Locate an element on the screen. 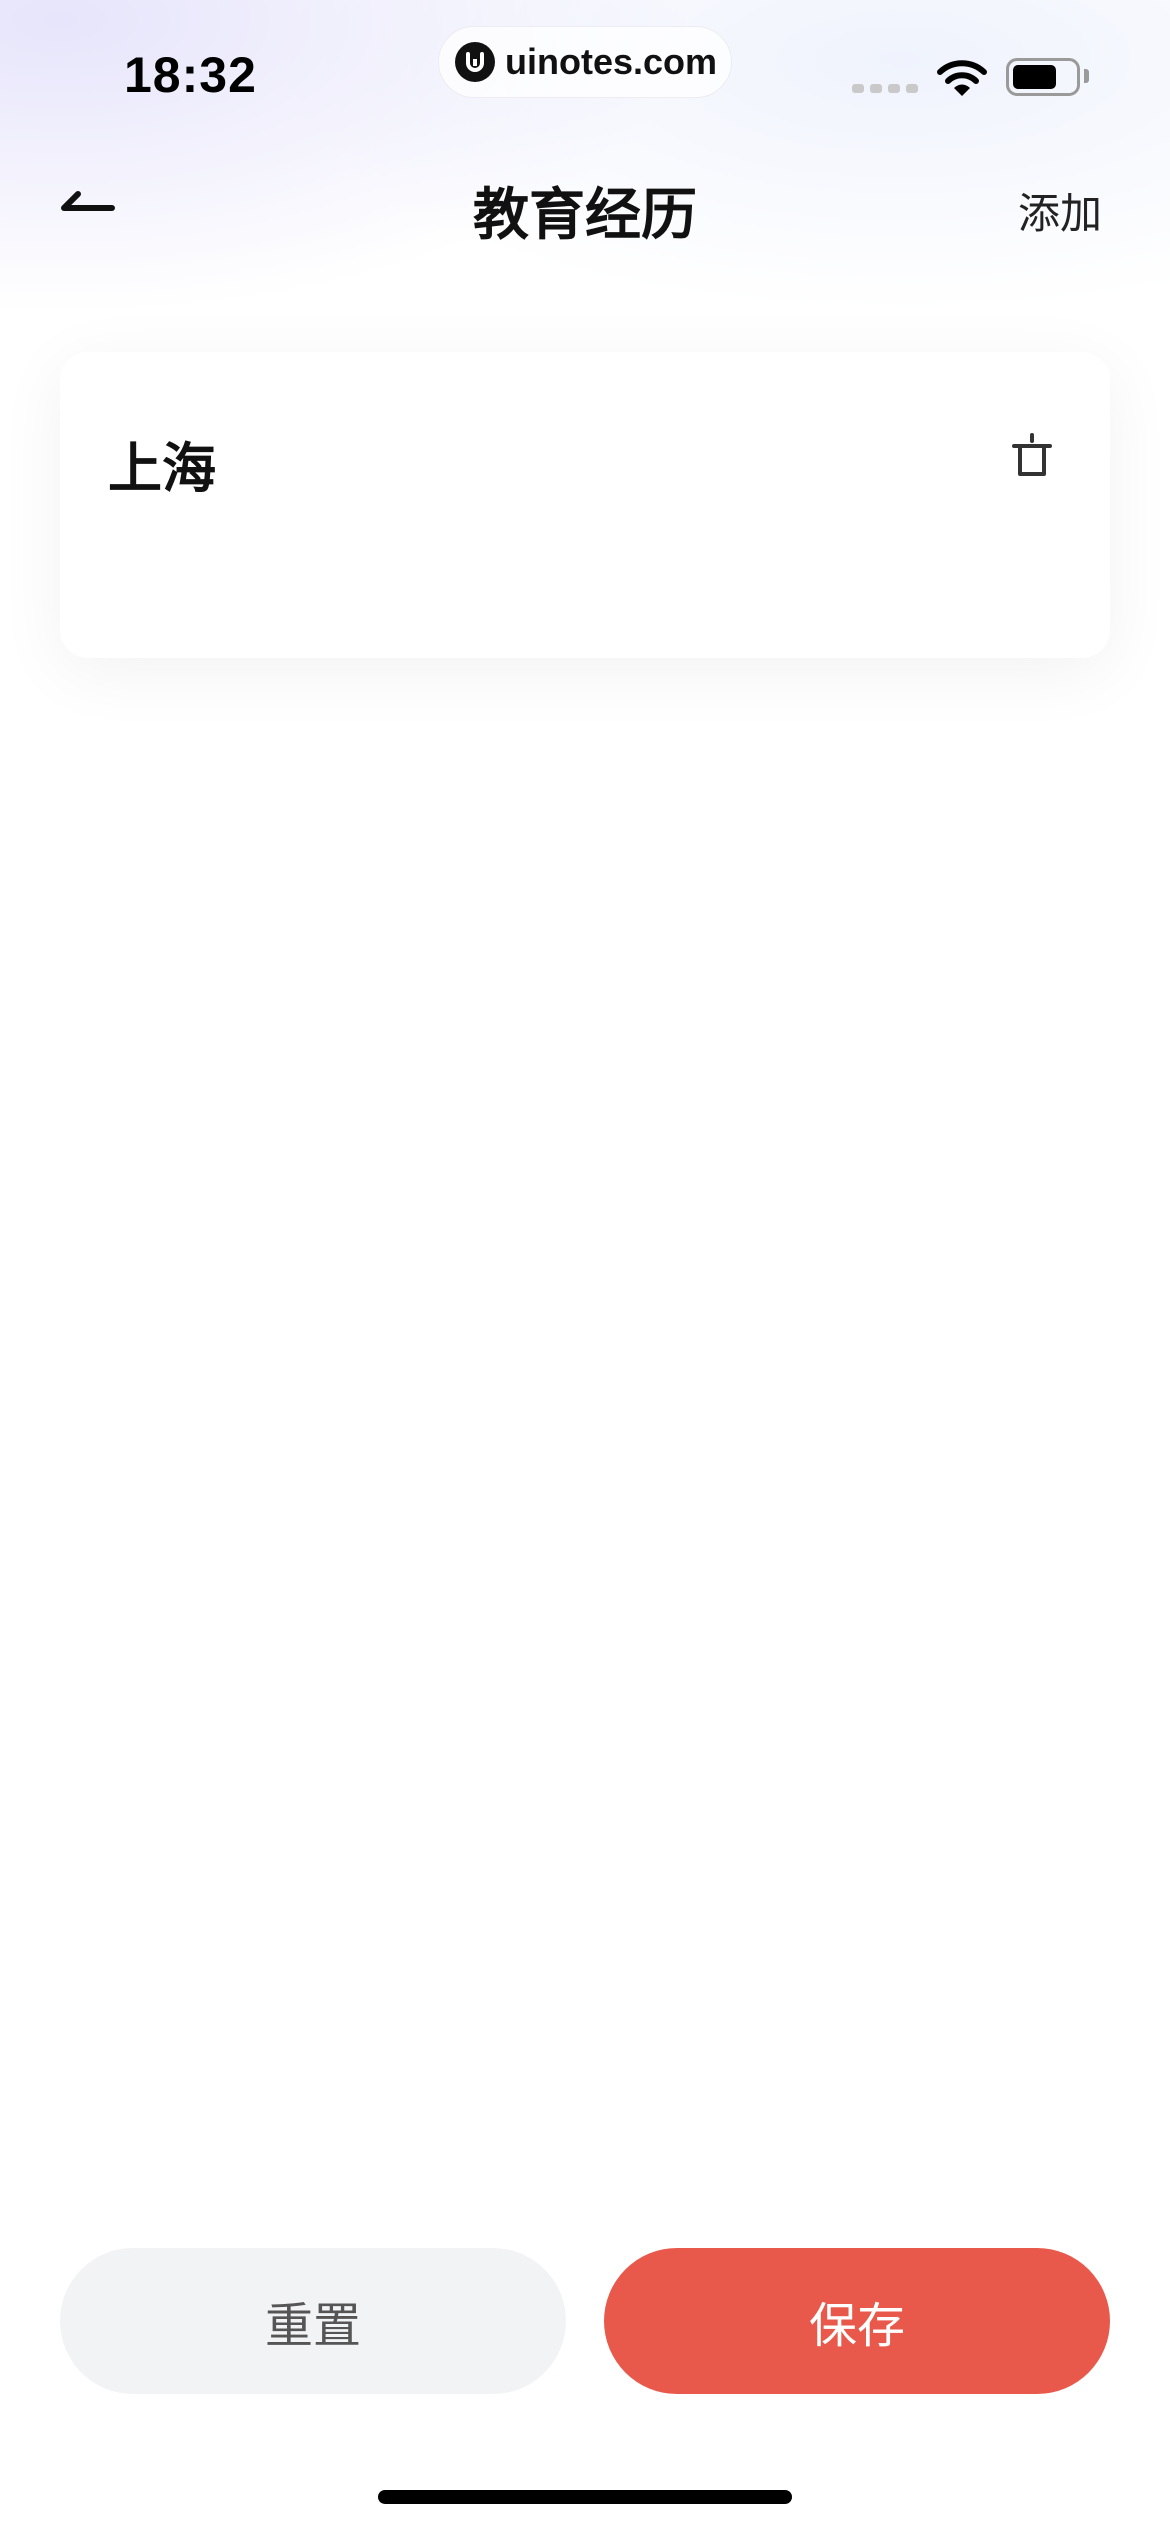 This screenshot has height=2532, width=1170. uinotes-logo-icon is located at coordinates (475, 62).